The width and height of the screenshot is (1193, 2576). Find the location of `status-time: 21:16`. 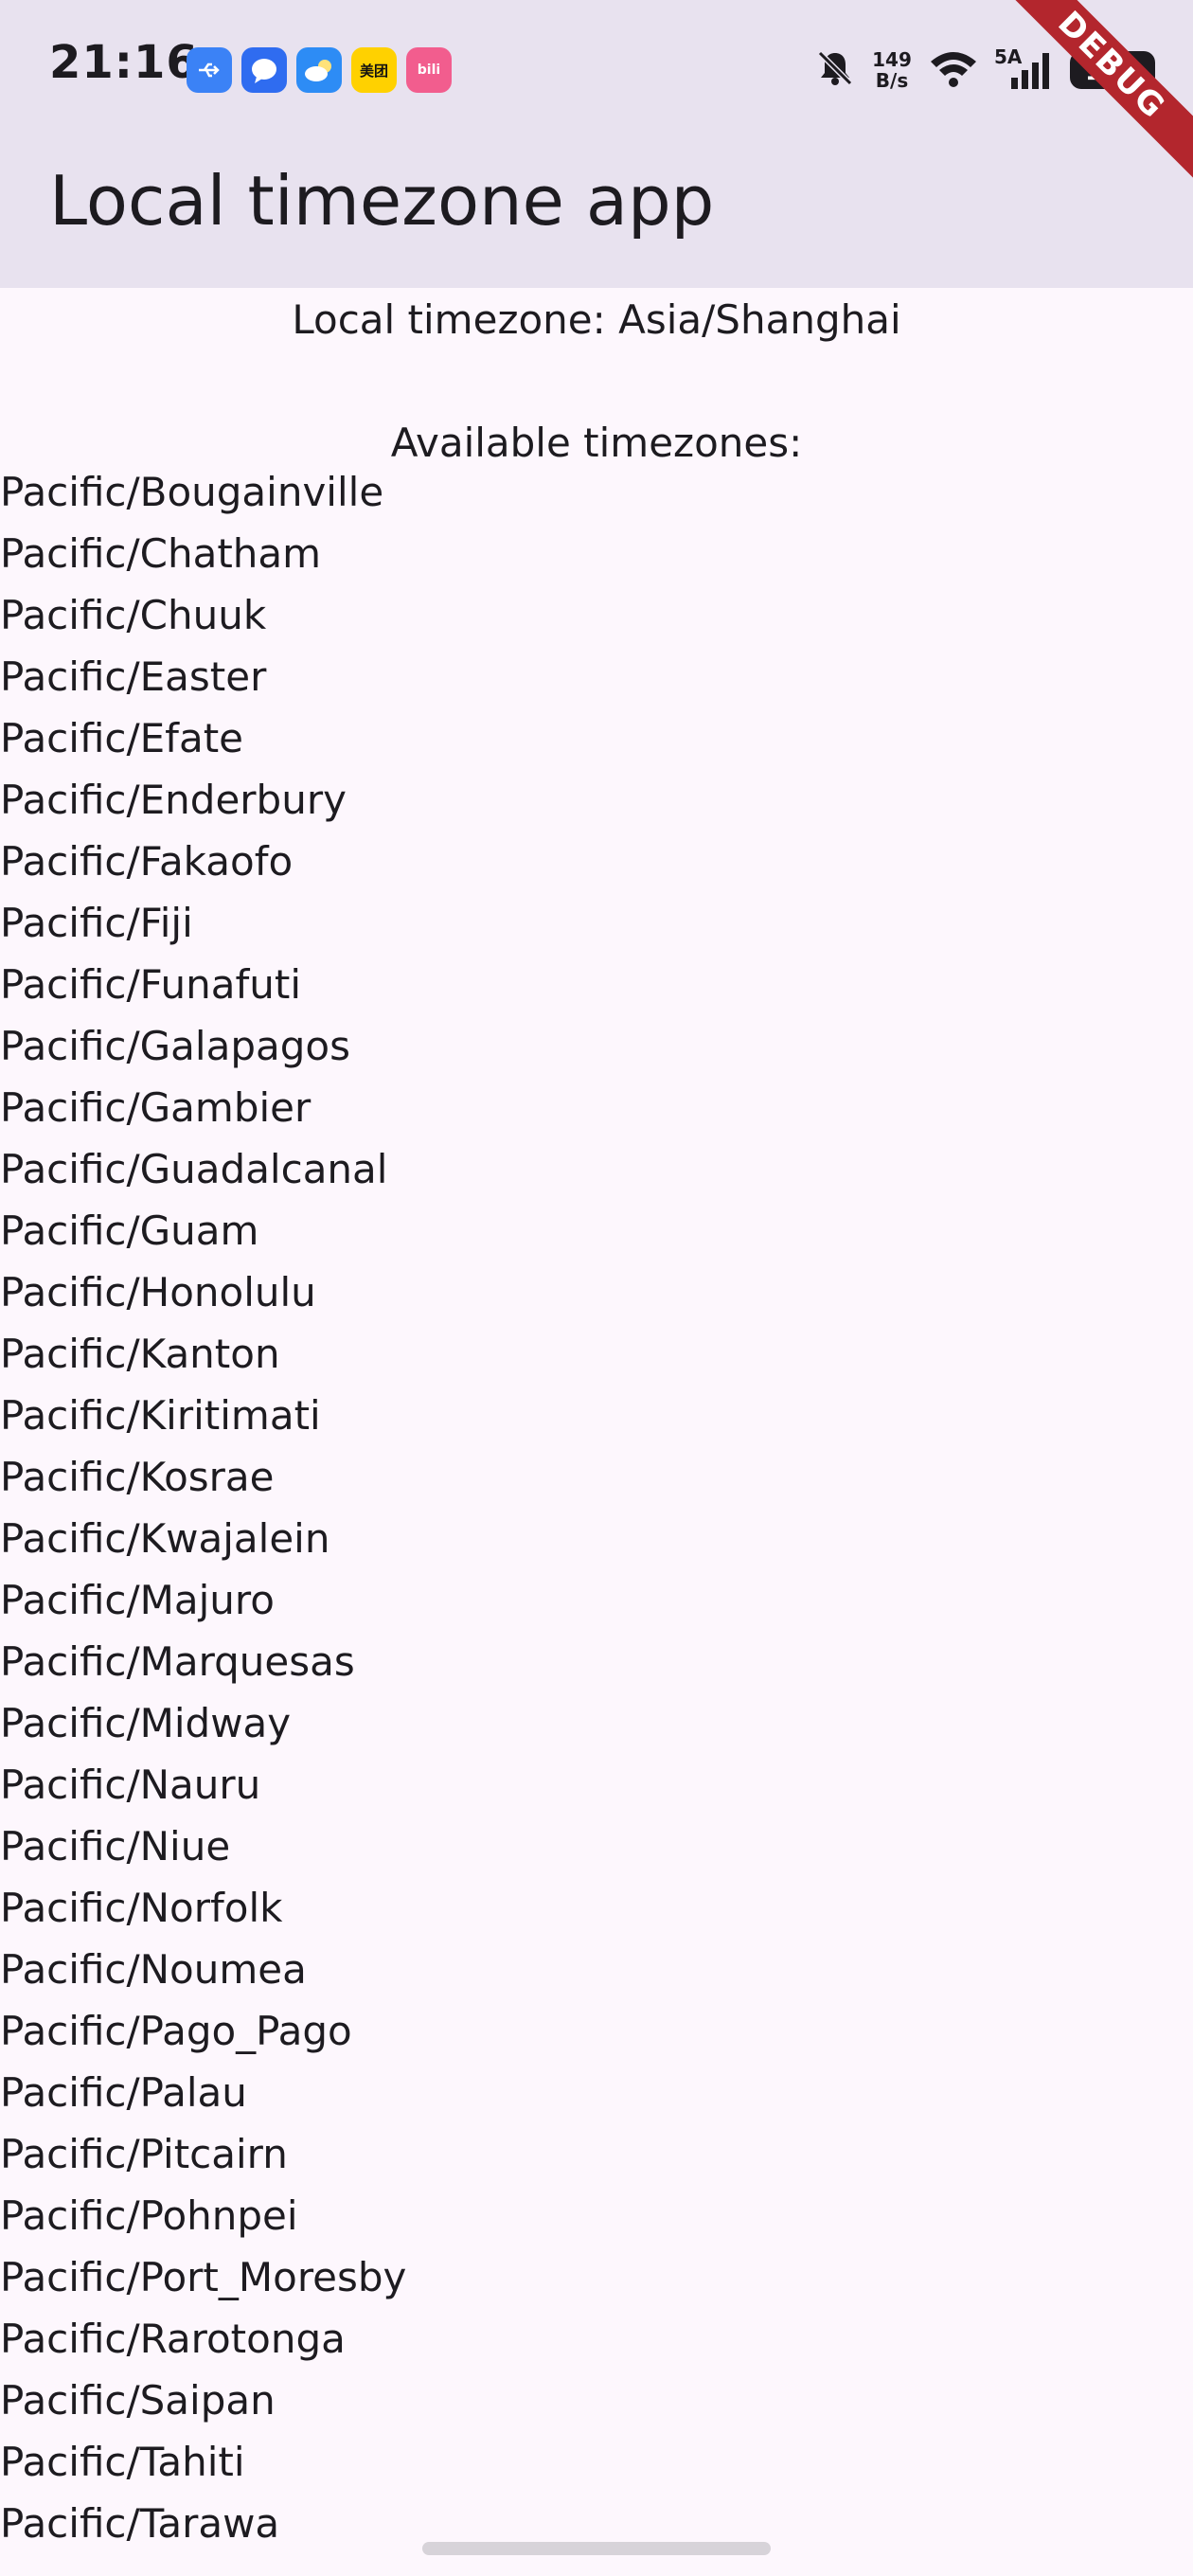

status-time: 21:16 is located at coordinates (124, 62).